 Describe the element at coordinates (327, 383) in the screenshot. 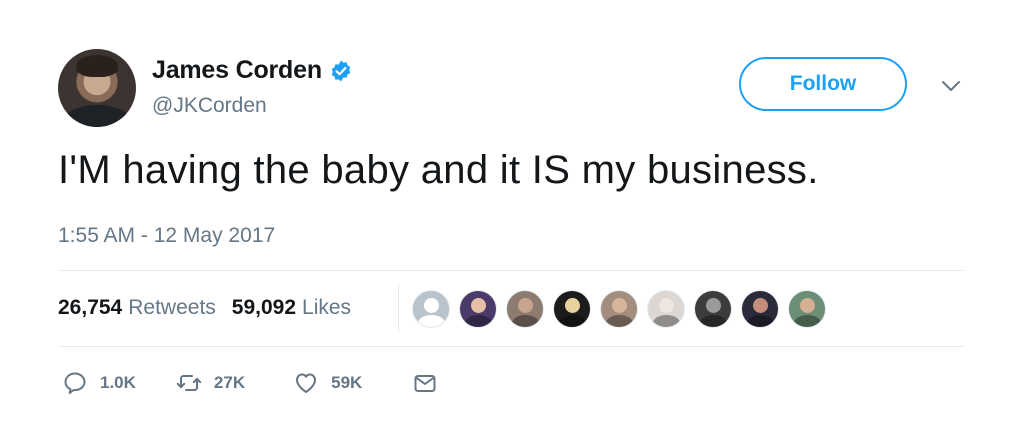

I see `like-button: 59K` at that location.